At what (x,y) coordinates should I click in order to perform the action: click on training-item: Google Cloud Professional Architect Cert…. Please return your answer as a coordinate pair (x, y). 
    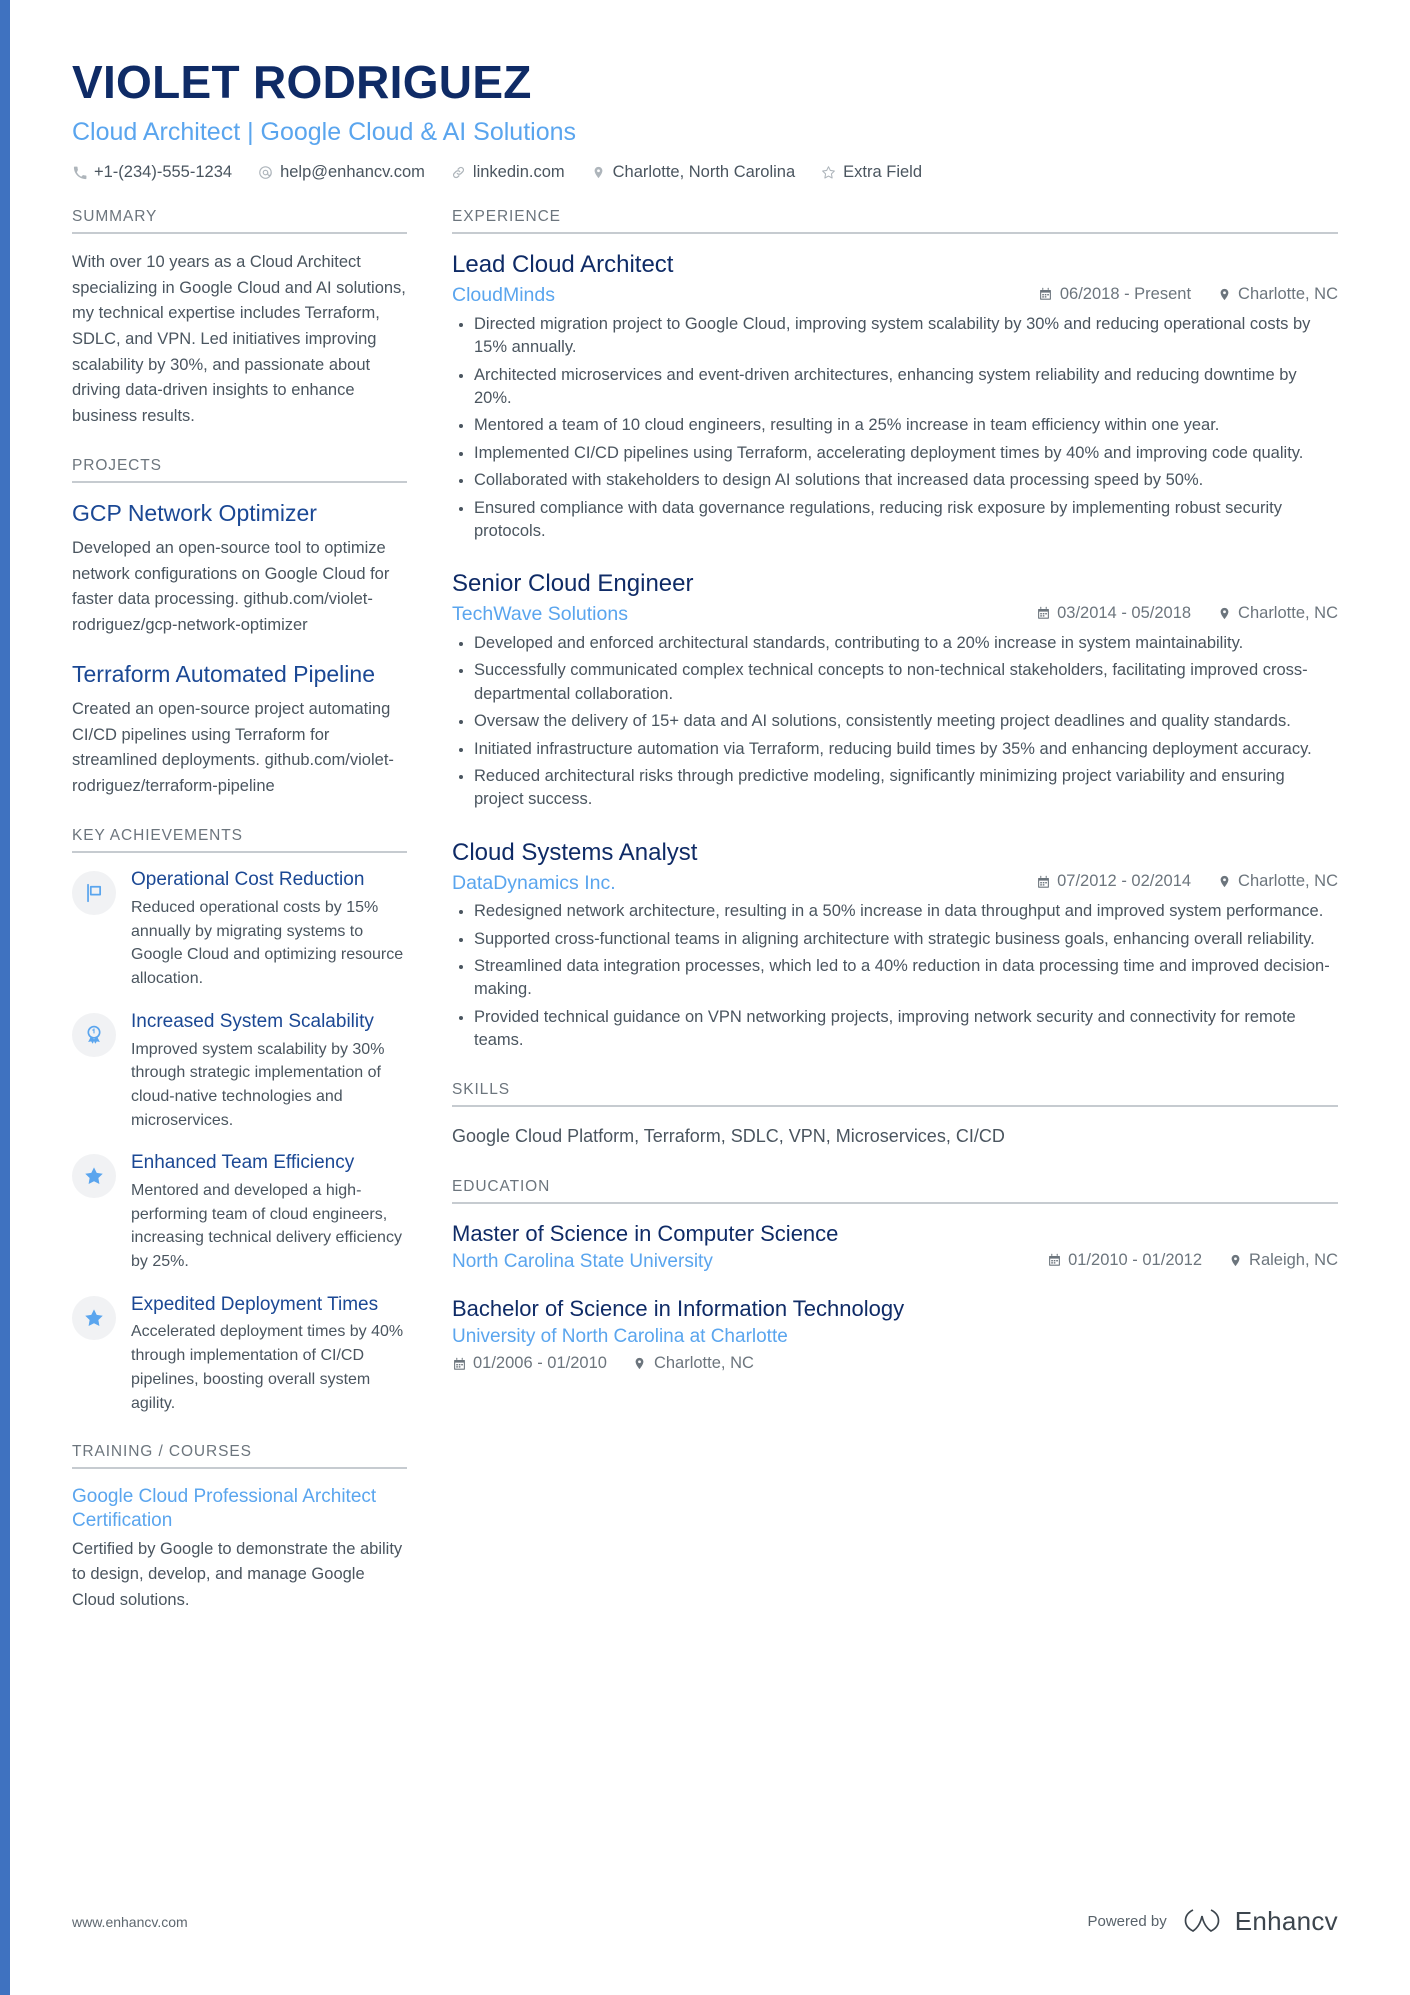
    Looking at the image, I should click on (239, 1549).